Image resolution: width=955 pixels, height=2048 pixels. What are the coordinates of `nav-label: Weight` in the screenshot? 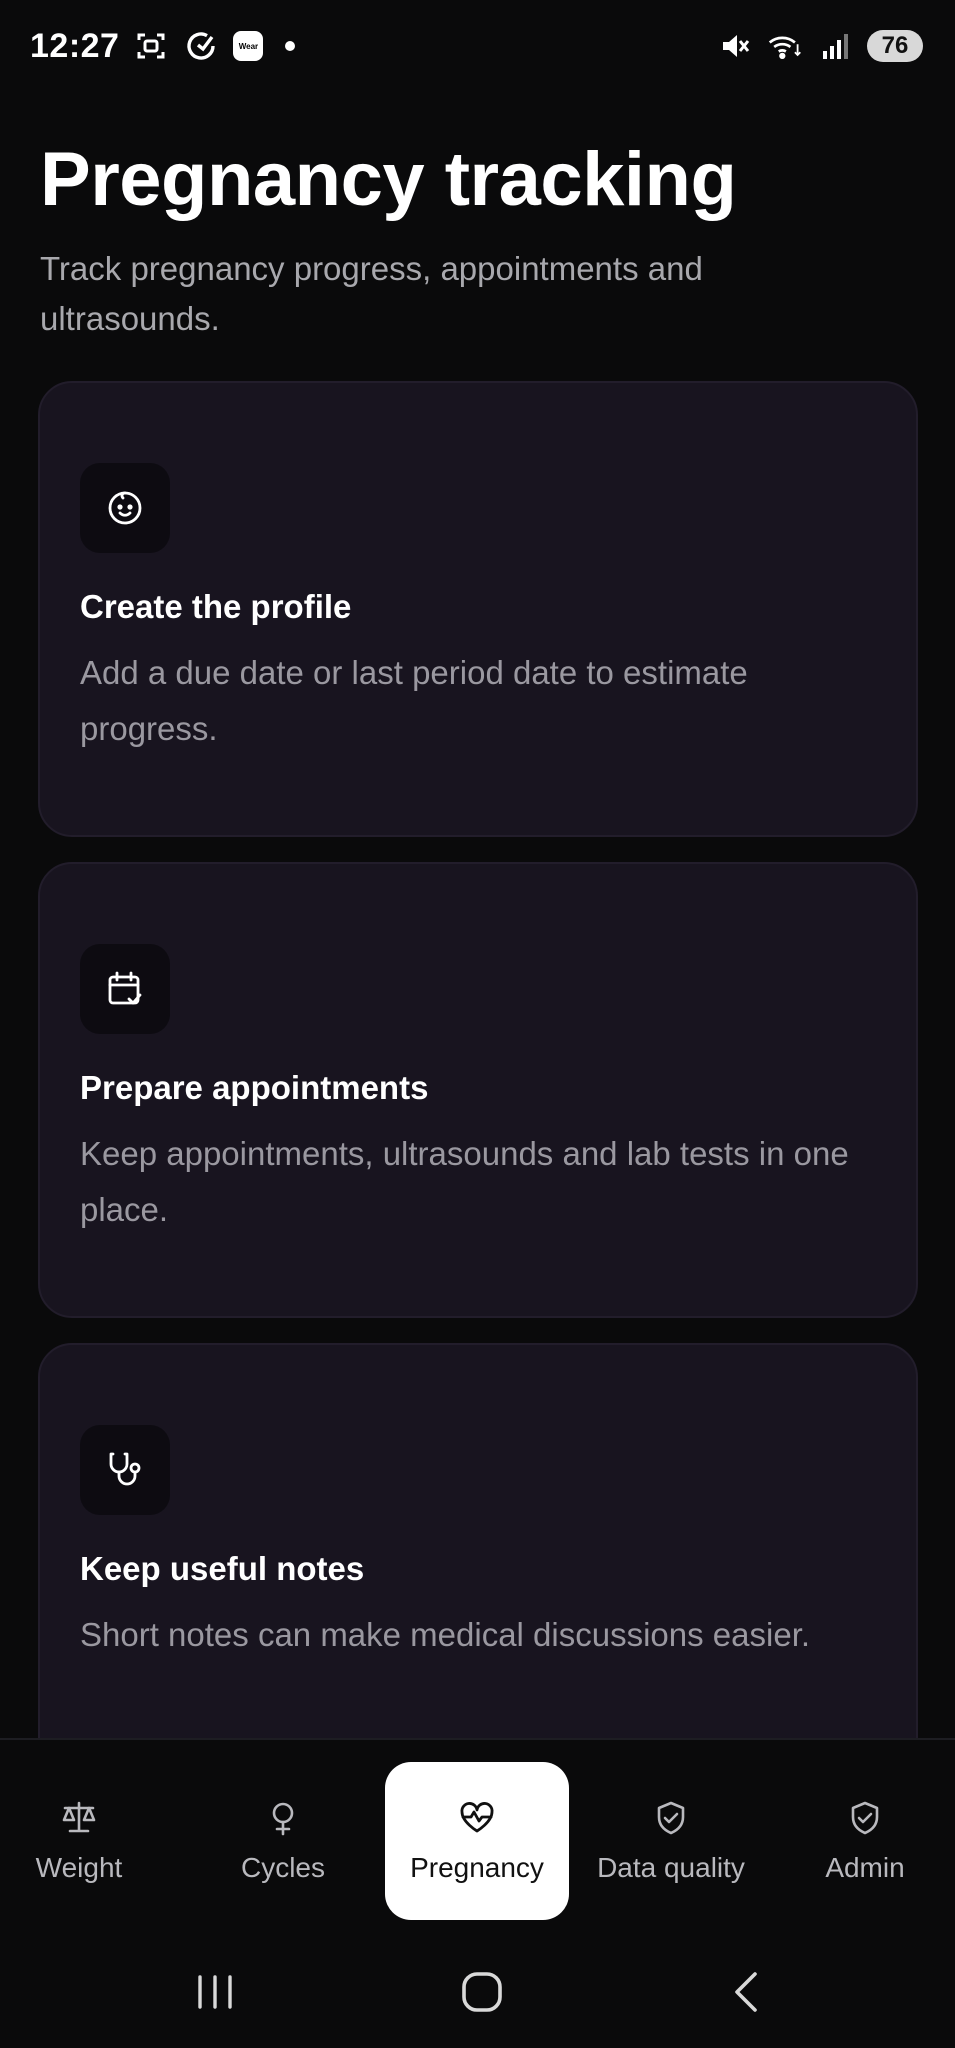 It's located at (79, 1867).